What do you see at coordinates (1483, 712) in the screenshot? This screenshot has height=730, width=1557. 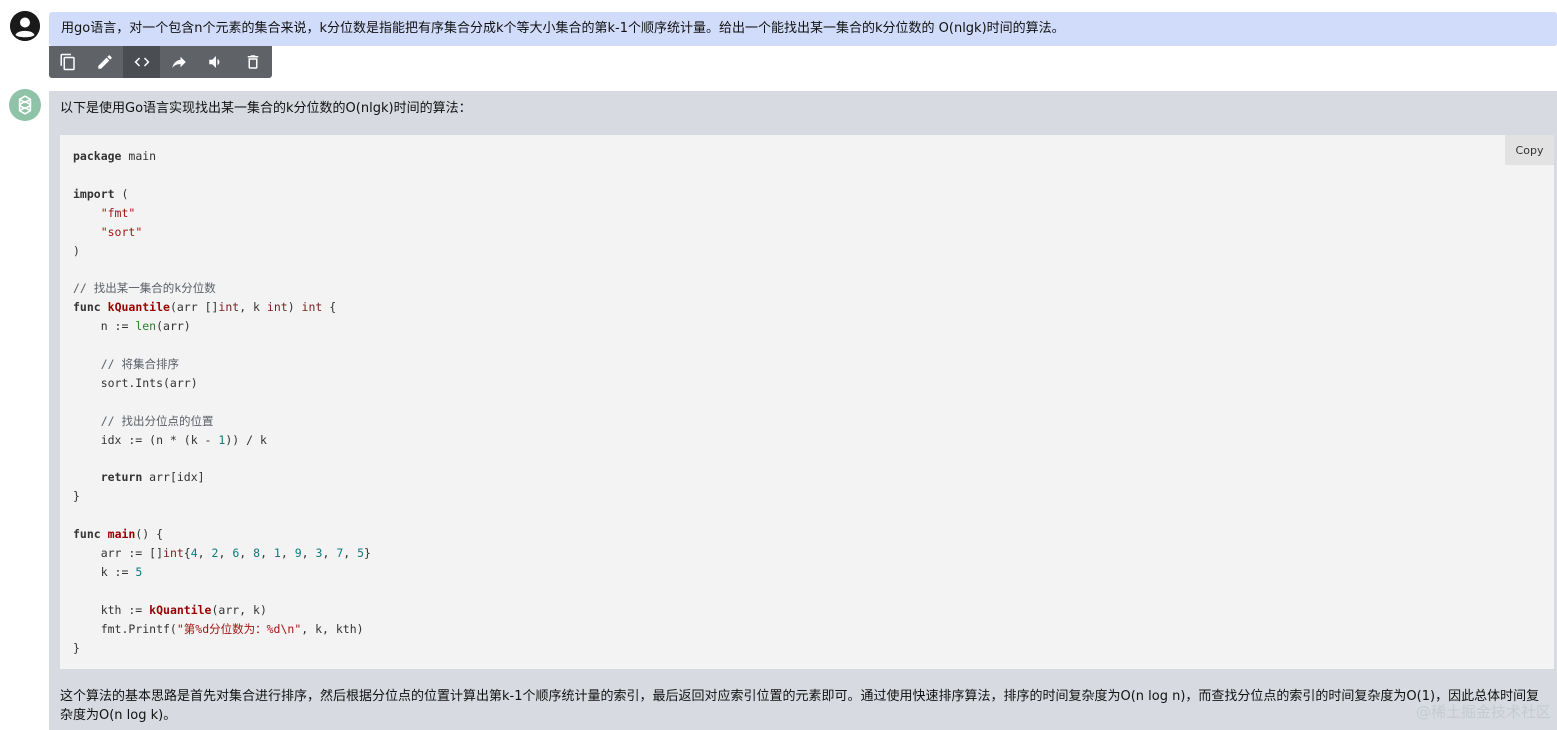 I see `watermark: @稀土掘金技术社区` at bounding box center [1483, 712].